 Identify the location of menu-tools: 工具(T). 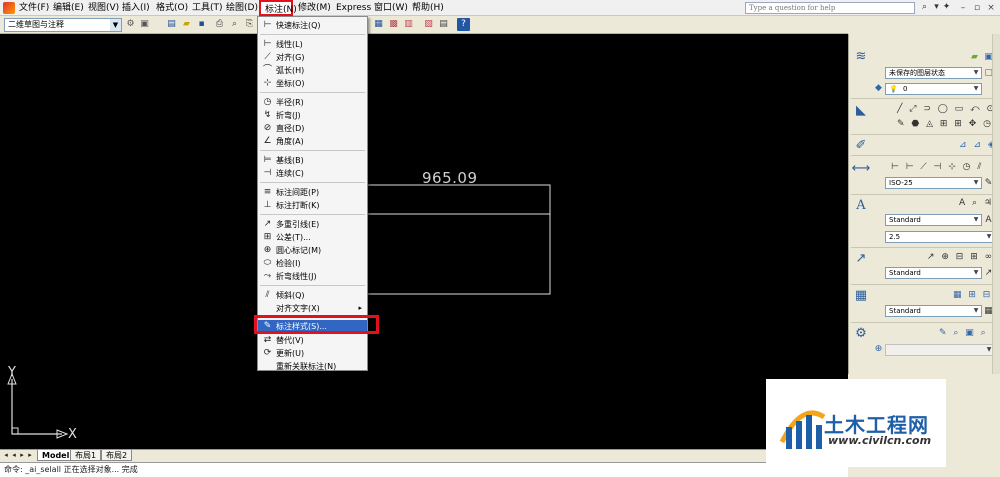
(207, 8).